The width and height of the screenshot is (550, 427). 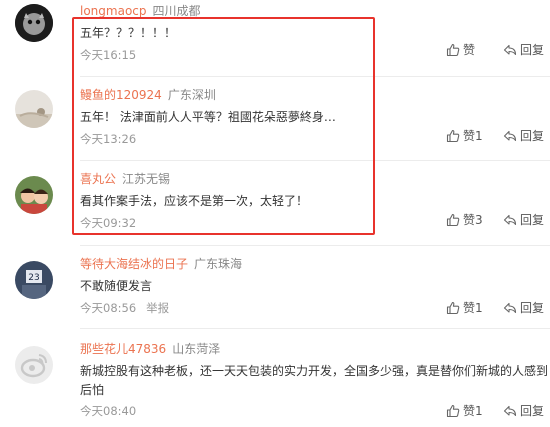 What do you see at coordinates (176, 11) in the screenshot?
I see `location: 四川成都` at bounding box center [176, 11].